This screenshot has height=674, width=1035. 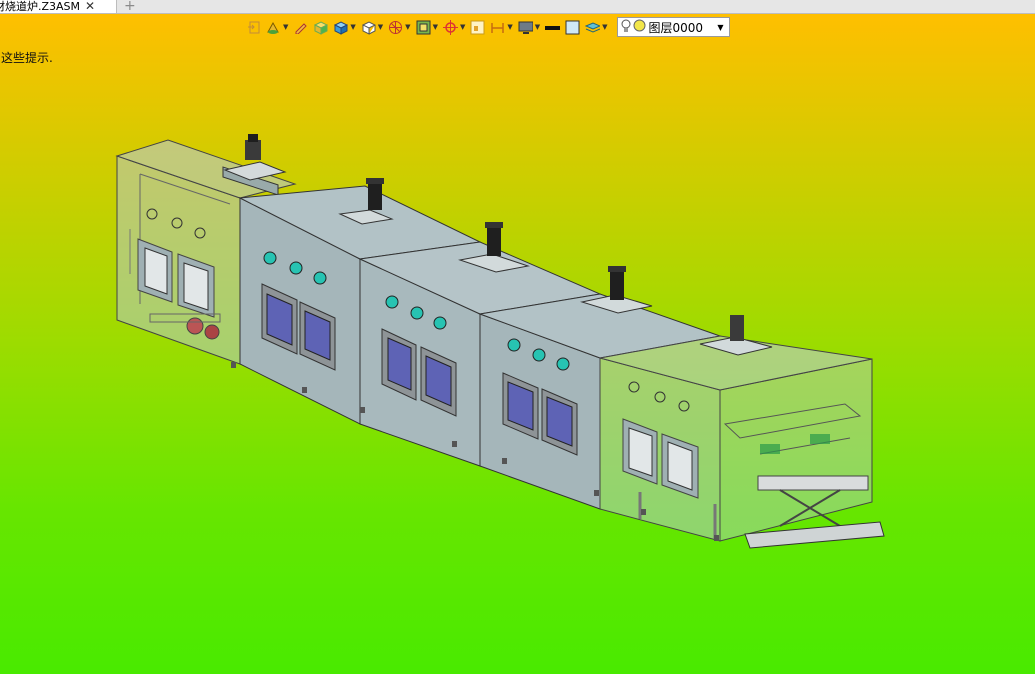 I want to click on chevron-down-icon: ▼, so click(x=720, y=27).